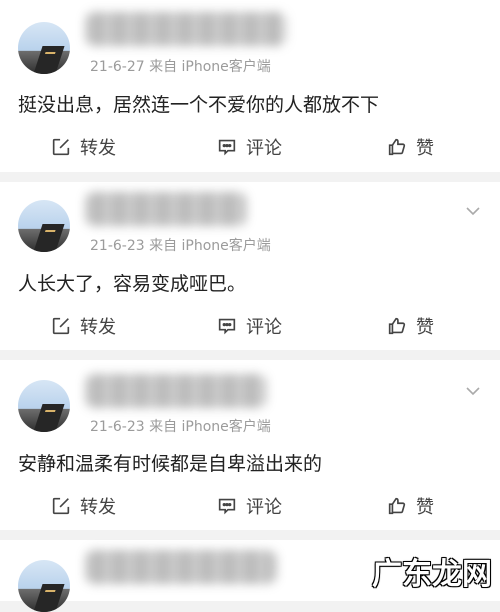 The width and height of the screenshot is (500, 612). Describe the element at coordinates (132, 284) in the screenshot. I see `post-text: 人长大了，容易变成哑巴。` at that location.